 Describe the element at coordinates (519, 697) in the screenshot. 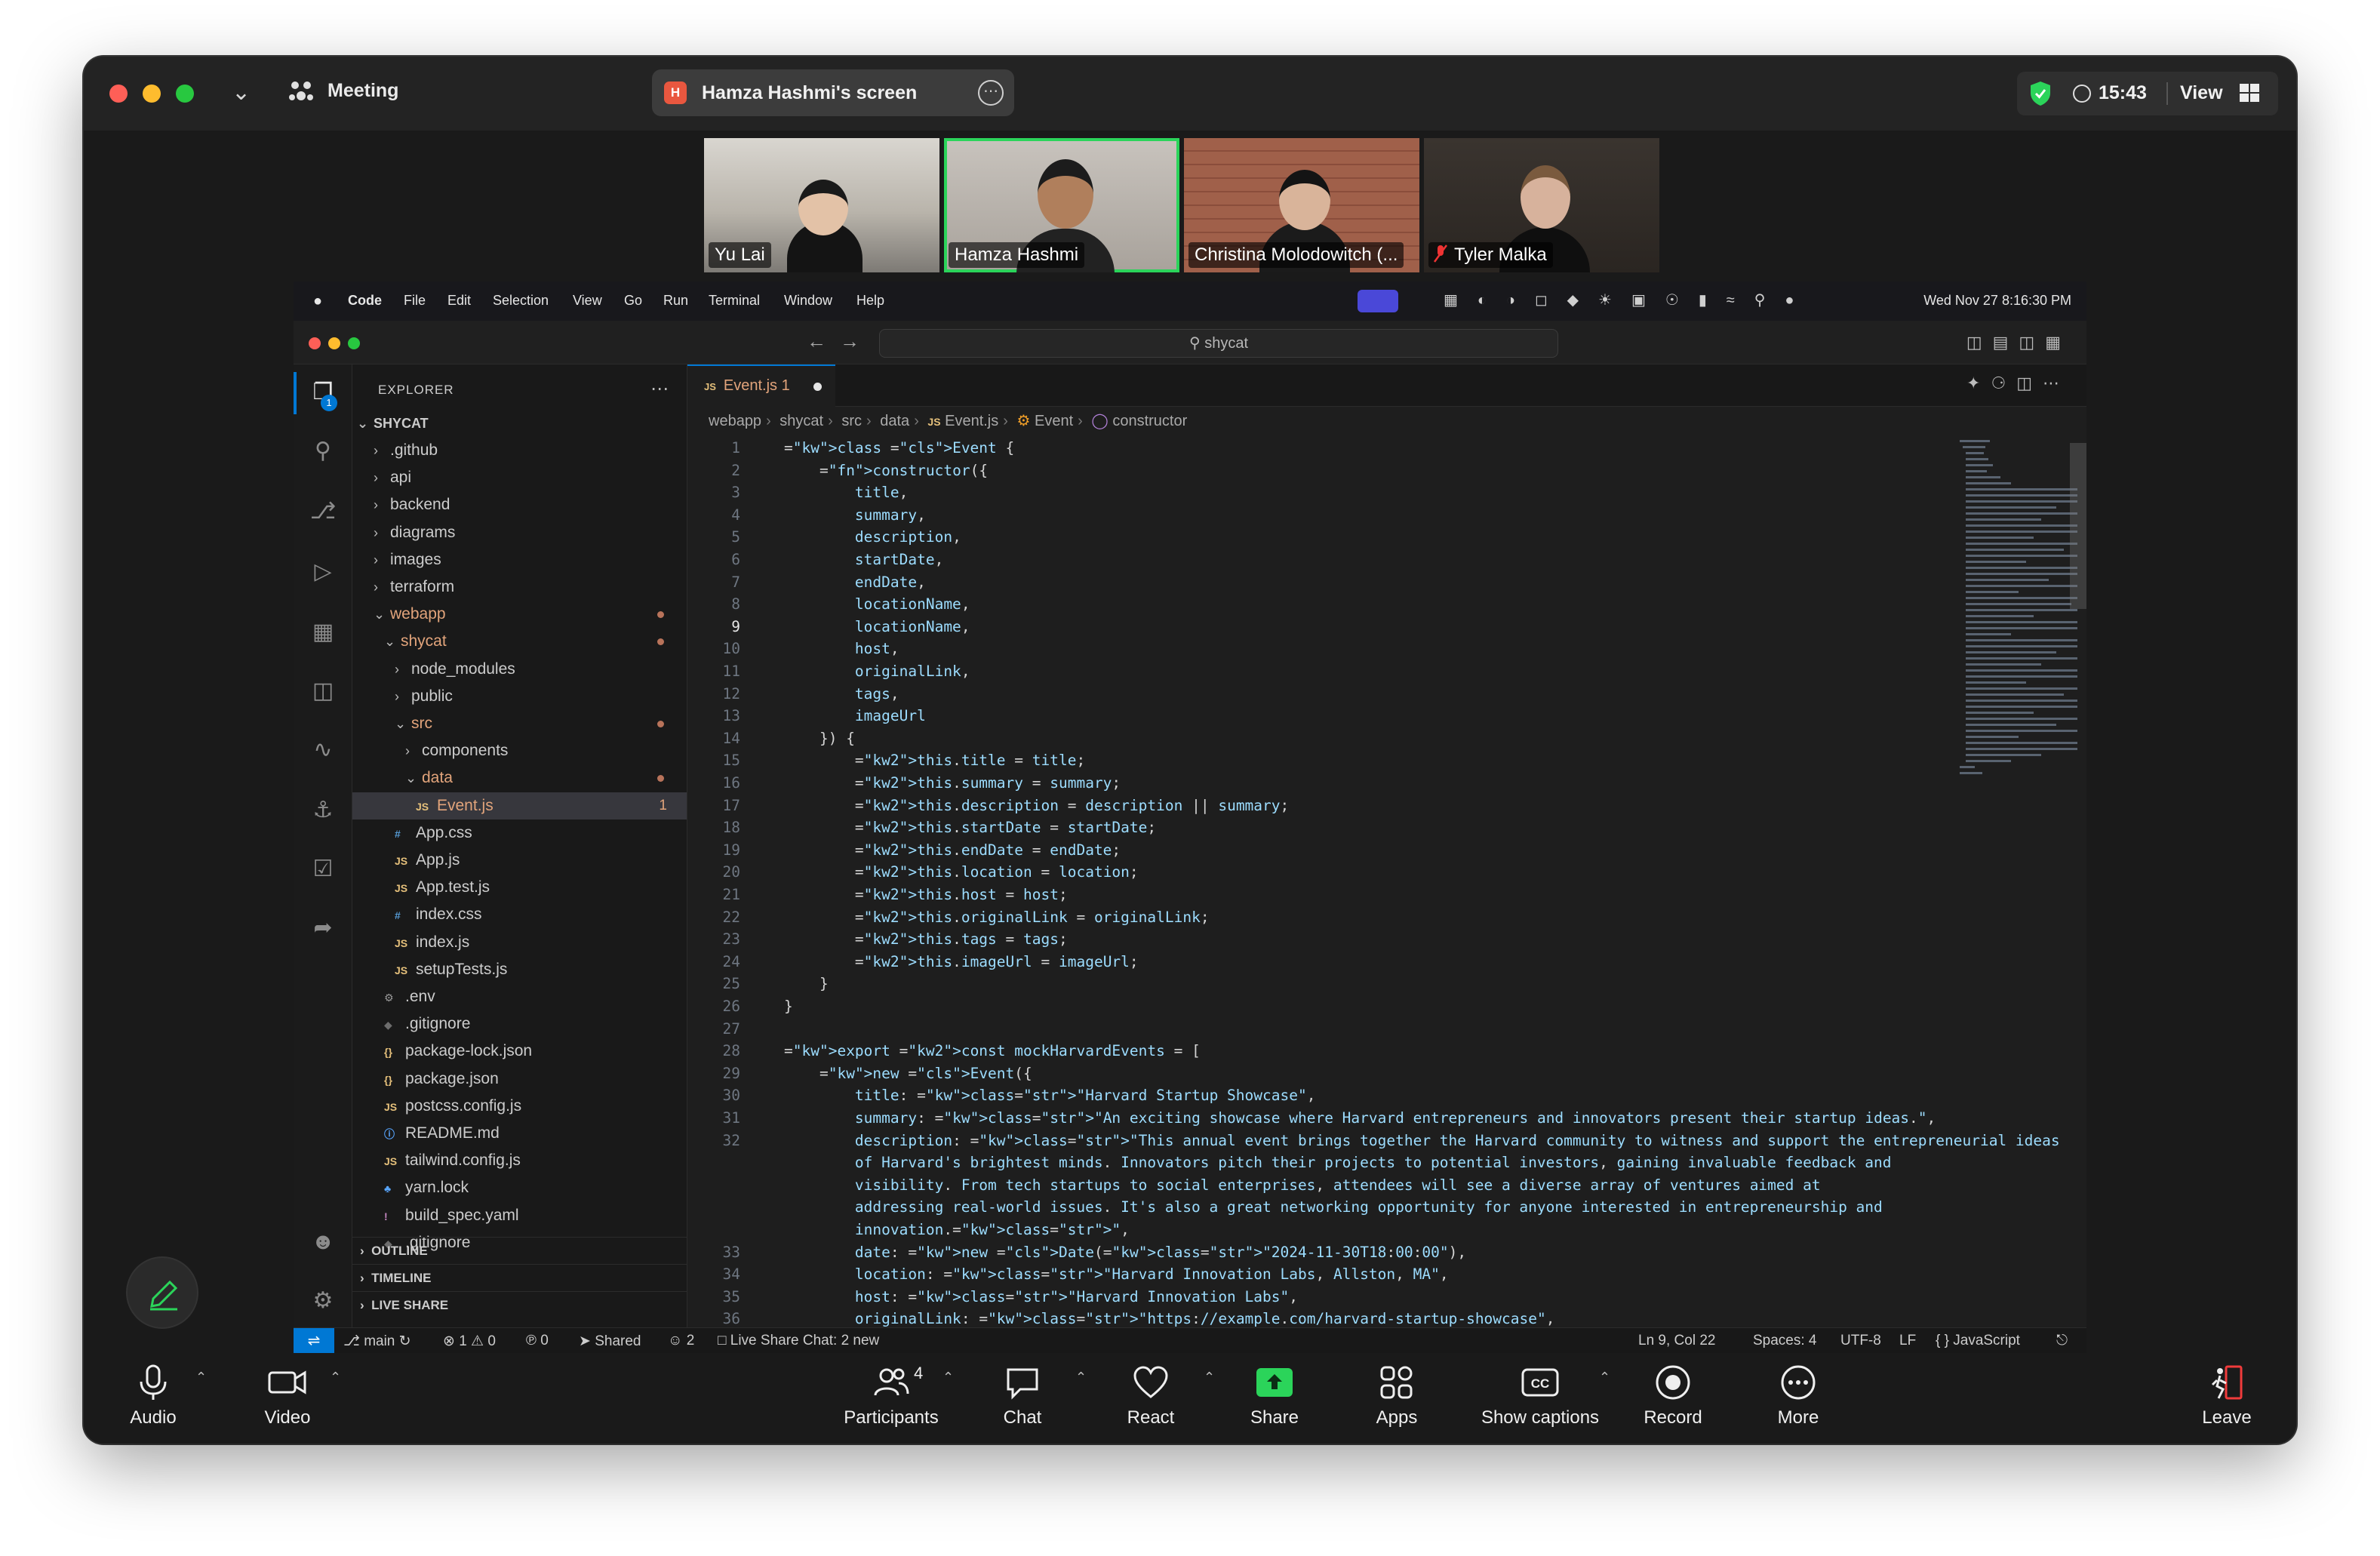

I see `tree-folder: › public` at that location.